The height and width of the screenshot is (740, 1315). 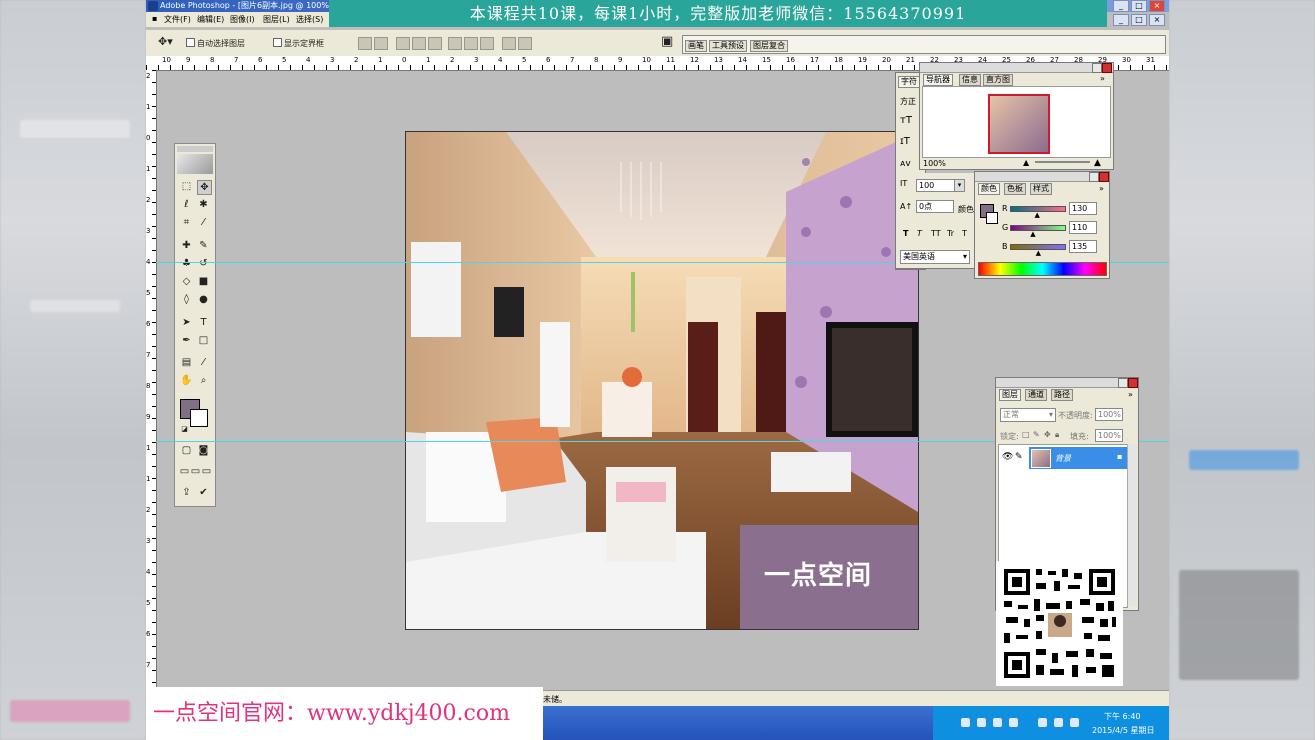 What do you see at coordinates (184, 429) in the screenshot?
I see `default-colors-icon: ◪` at bounding box center [184, 429].